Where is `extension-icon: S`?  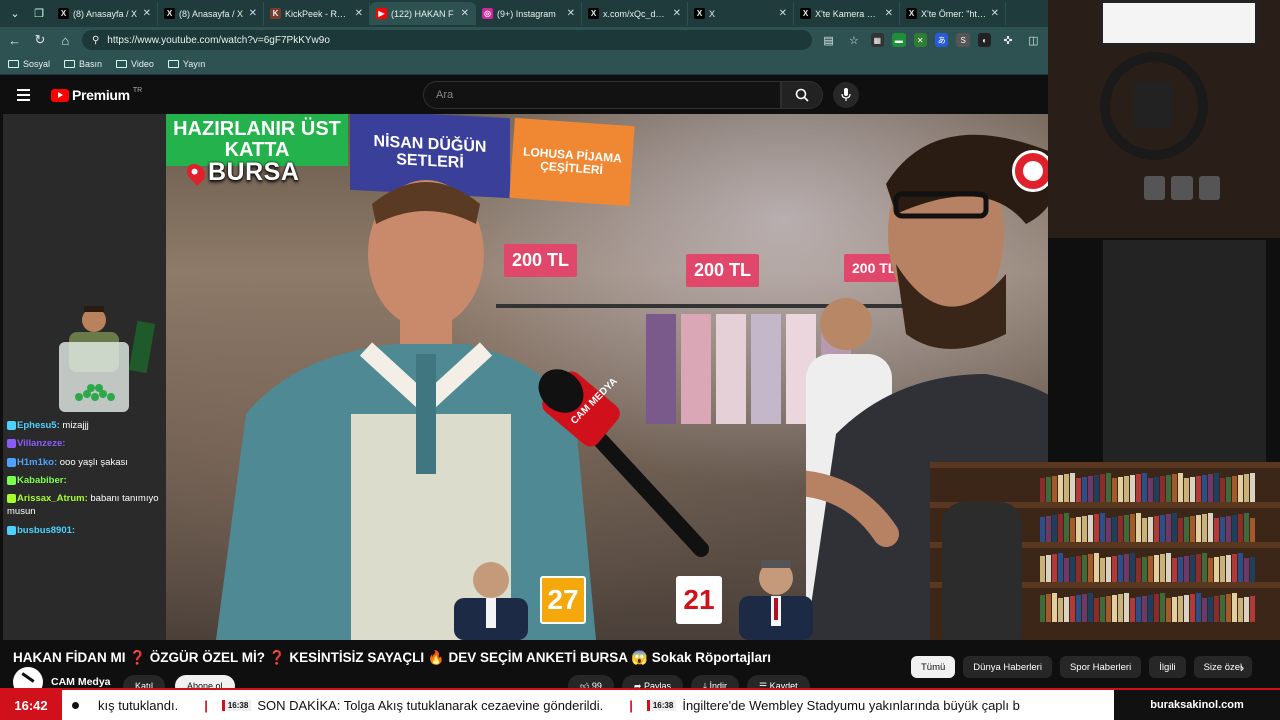
extension-icon: S is located at coordinates (963, 40).